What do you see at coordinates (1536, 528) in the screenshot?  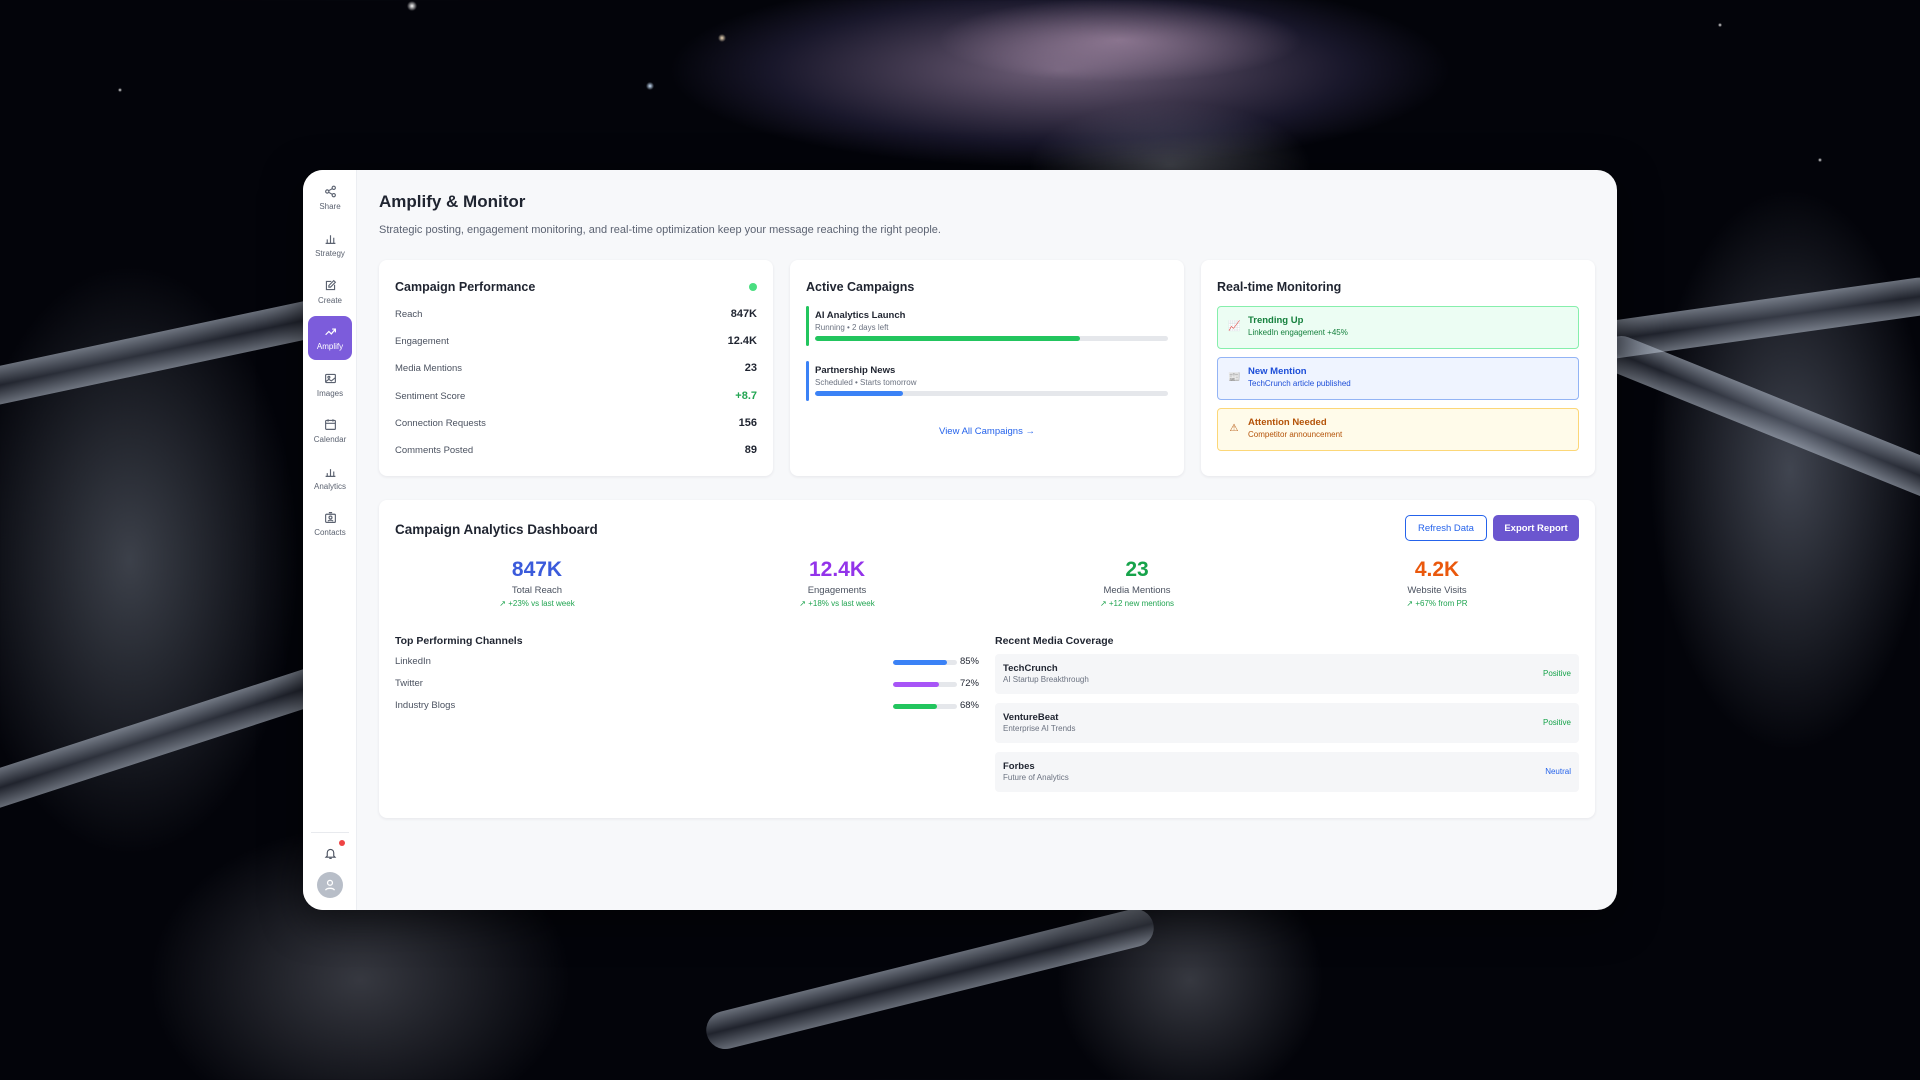 I see `export-report-button: Export Report` at bounding box center [1536, 528].